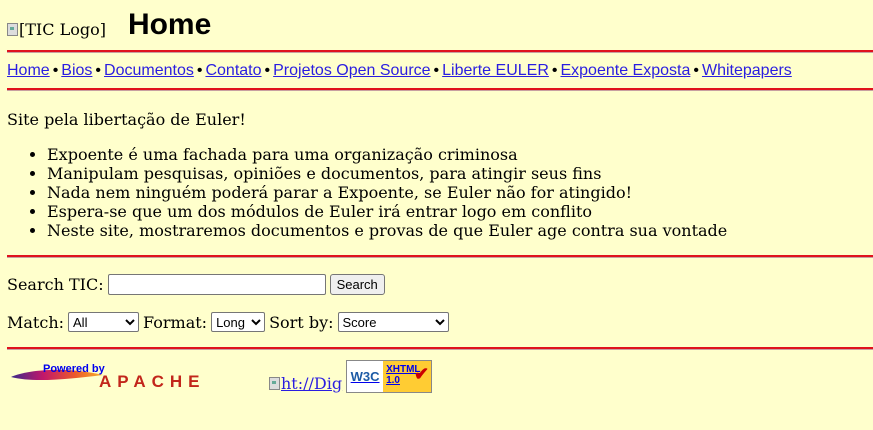 This screenshot has width=873, height=430. Describe the element at coordinates (747, 70) in the screenshot. I see `nav-link-whitepapers: Whitepapers` at that location.